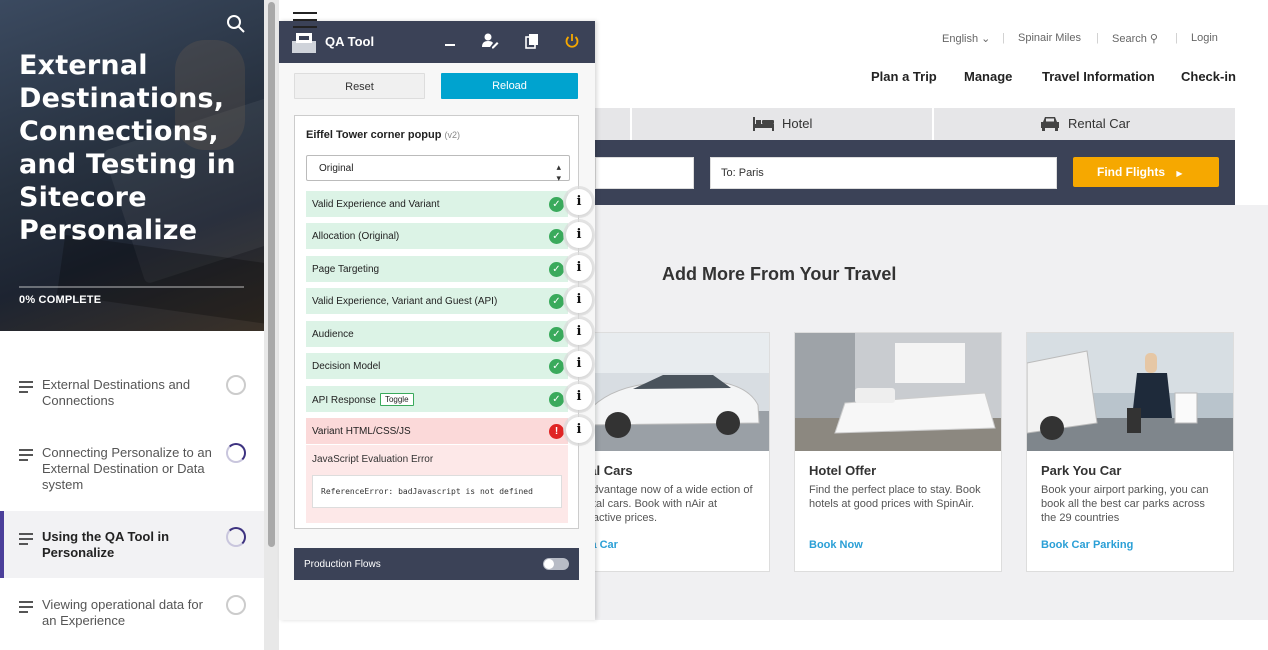 Image resolution: width=1268 pixels, height=650 pixels. What do you see at coordinates (843, 470) in the screenshot?
I see `card-title: Hotel Offer` at bounding box center [843, 470].